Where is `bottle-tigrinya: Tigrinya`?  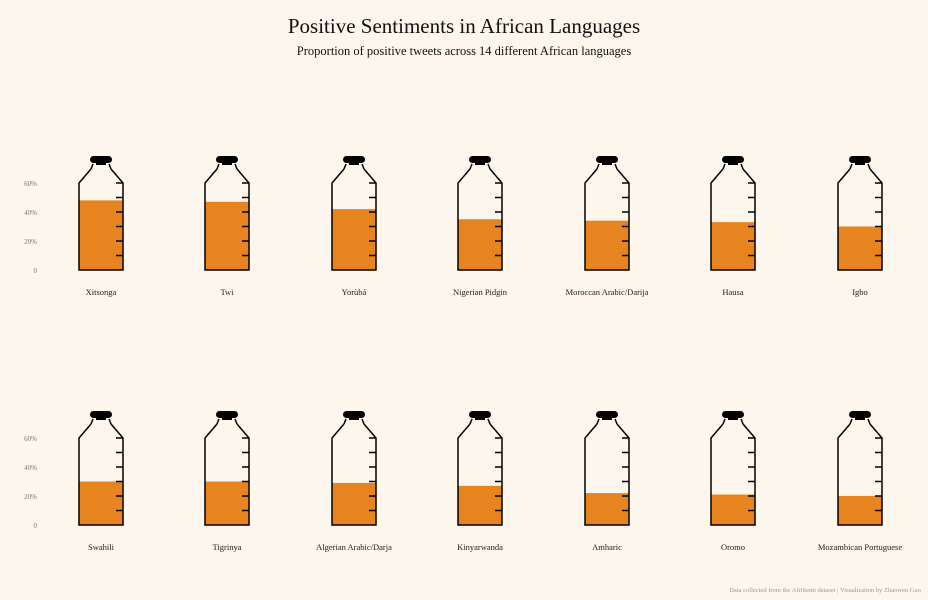
bottle-tigrinya: Tigrinya is located at coordinates (227, 481).